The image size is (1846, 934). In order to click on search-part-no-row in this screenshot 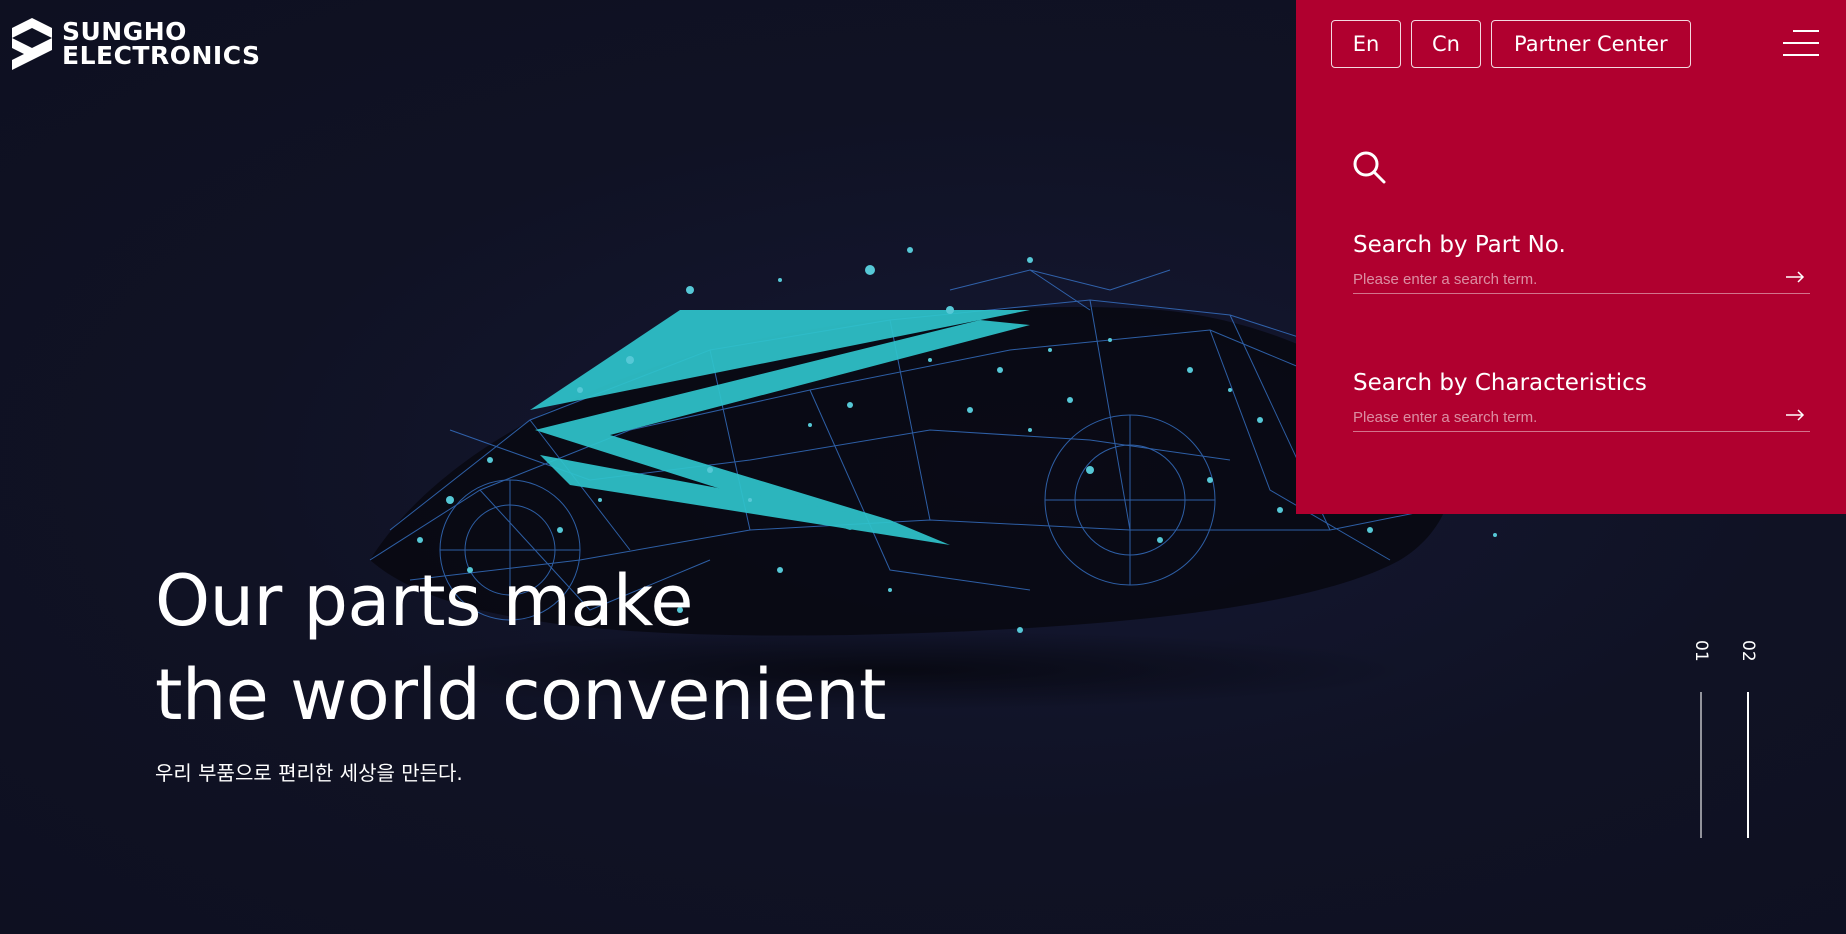, I will do `click(1581, 280)`.